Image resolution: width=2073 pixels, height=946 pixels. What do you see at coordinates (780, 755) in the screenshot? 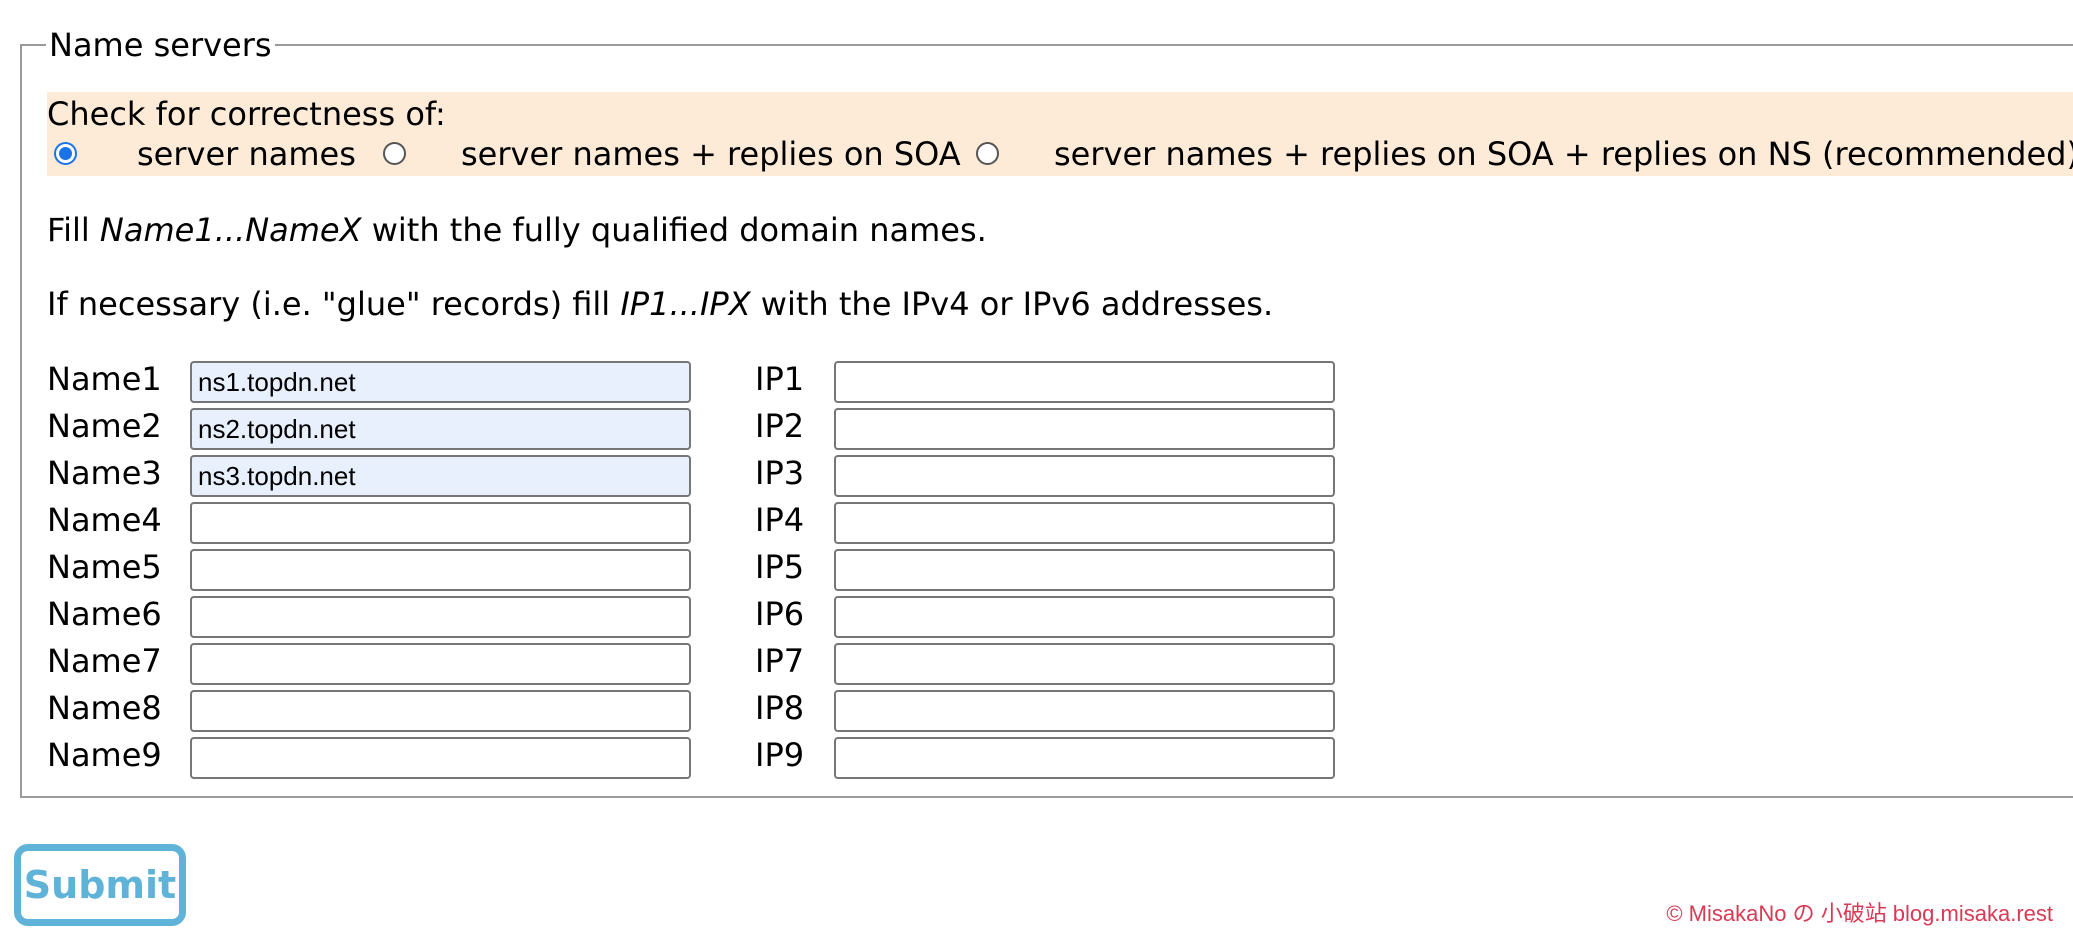
I see `ip9-label: IP9` at bounding box center [780, 755].